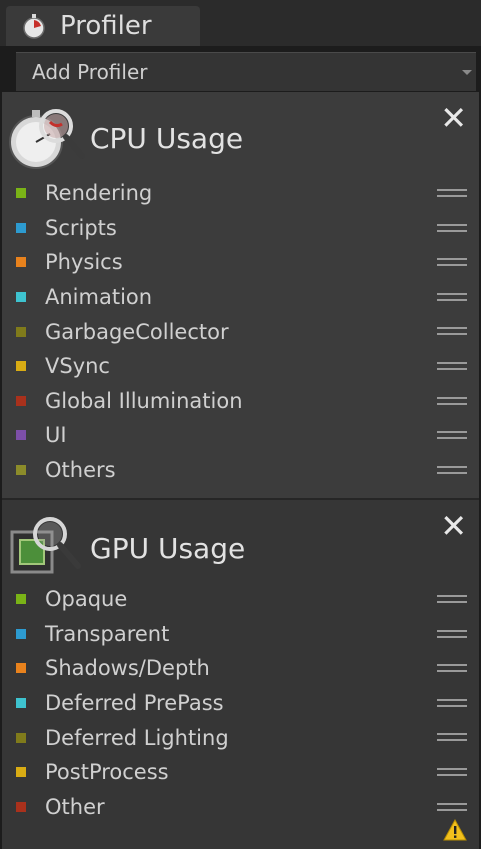 This screenshot has width=481, height=849. I want to click on cpu-legend-label: GarbageCollector, so click(137, 331).